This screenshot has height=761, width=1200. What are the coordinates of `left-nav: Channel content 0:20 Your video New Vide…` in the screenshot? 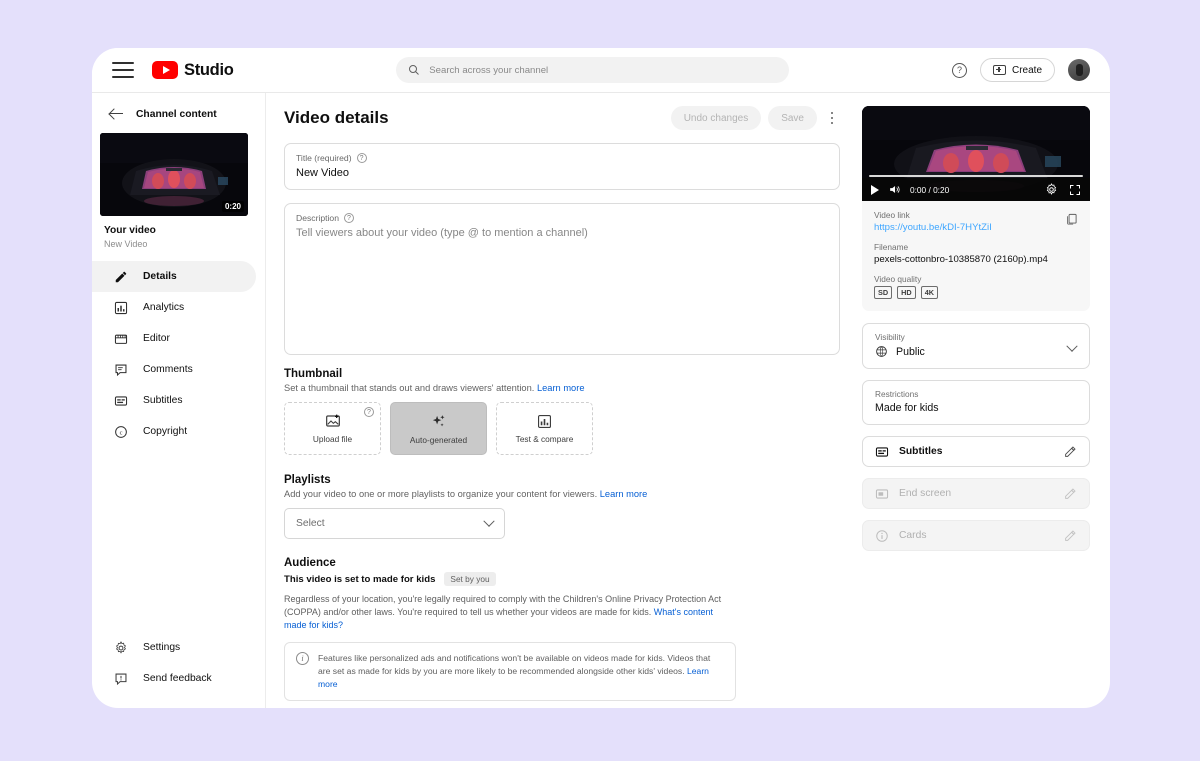 It's located at (179, 400).